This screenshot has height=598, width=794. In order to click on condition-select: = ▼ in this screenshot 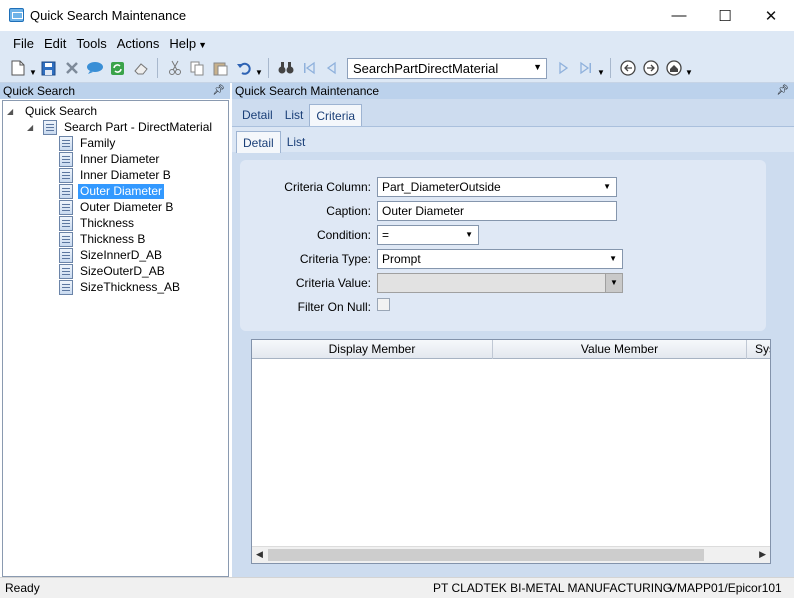, I will do `click(428, 235)`.